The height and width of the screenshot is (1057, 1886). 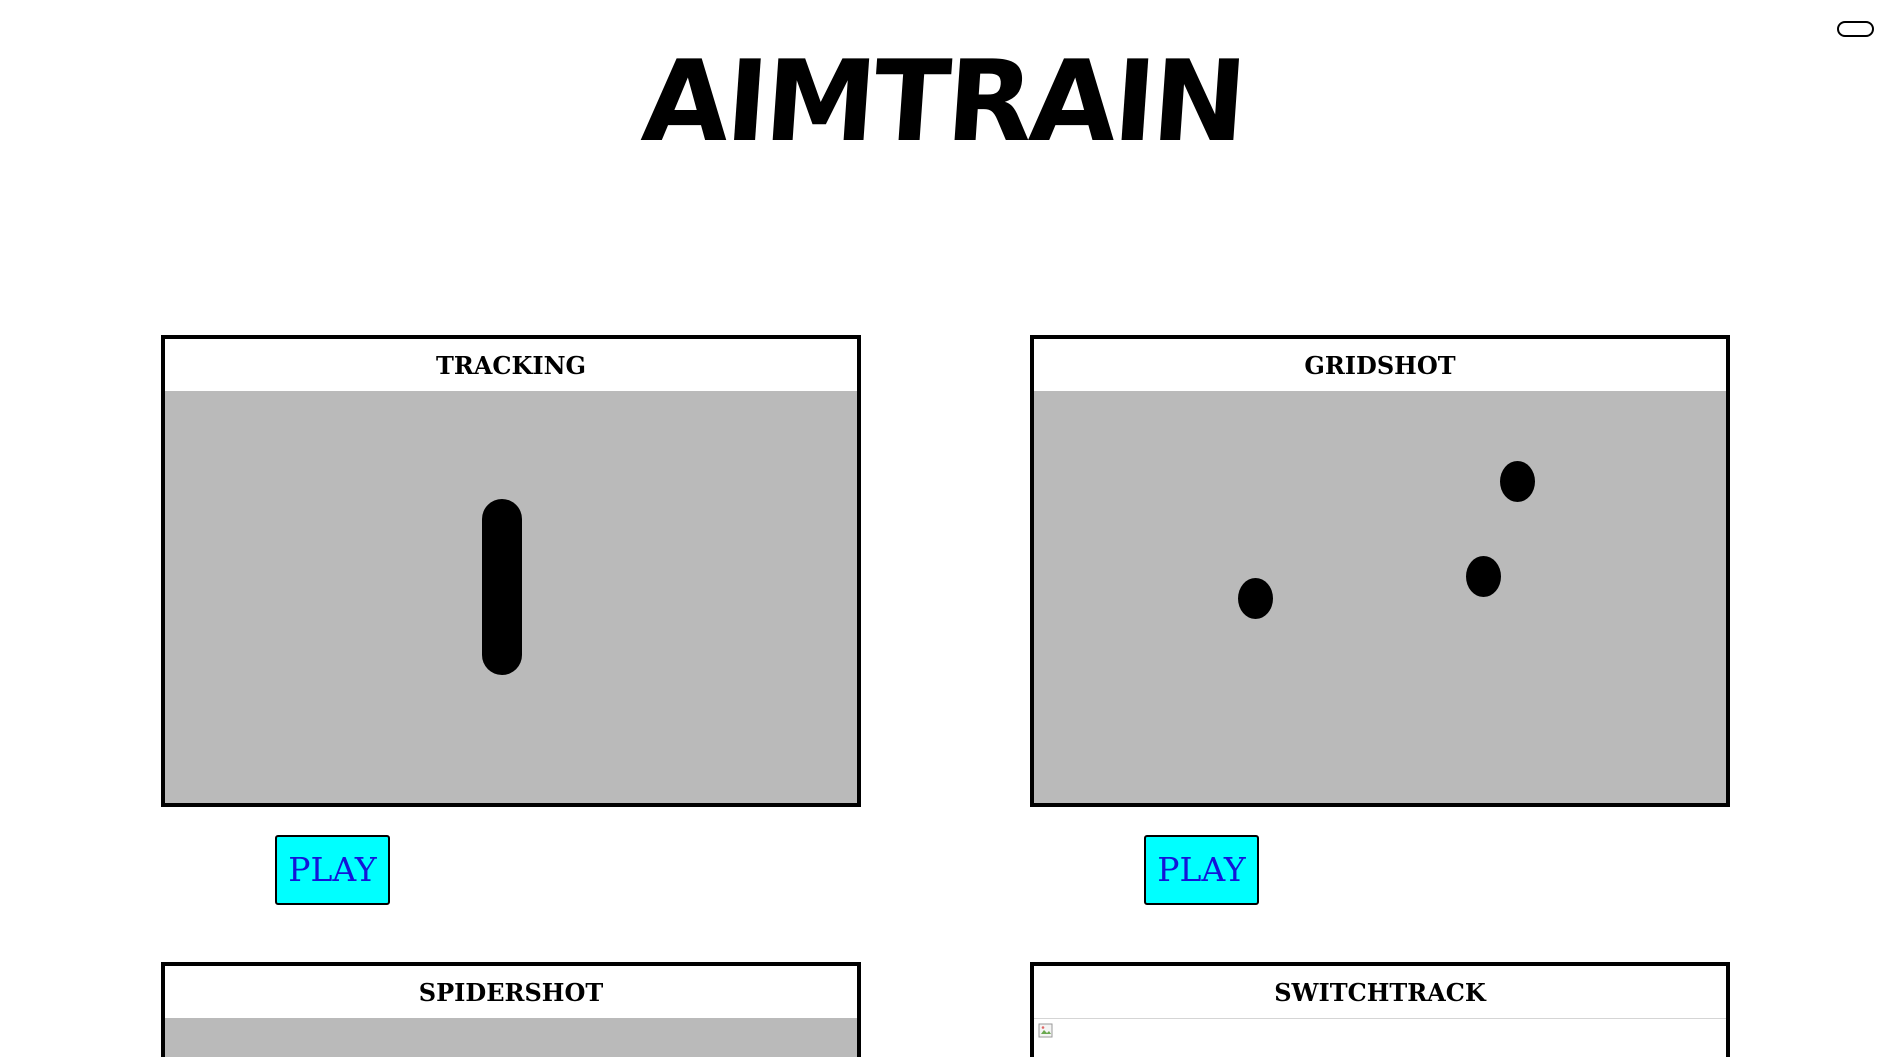 What do you see at coordinates (1380, 992) in the screenshot?
I see `mode-title: SWITCHTRACK` at bounding box center [1380, 992].